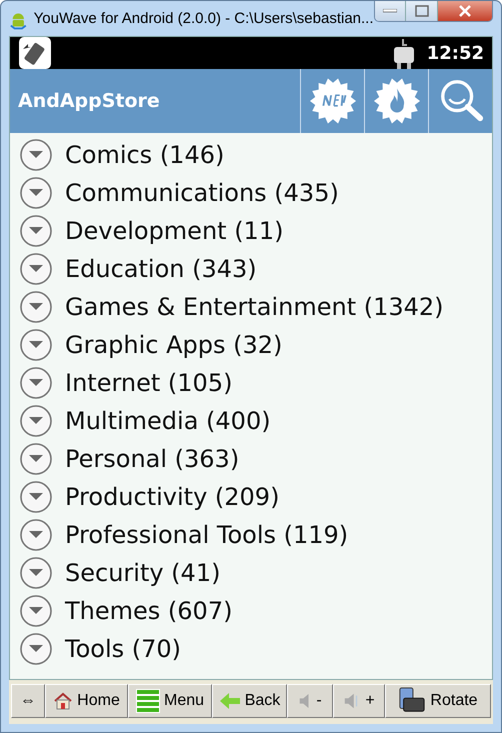 This screenshot has height=733, width=502. I want to click on category-item: Security (41), so click(142, 573).